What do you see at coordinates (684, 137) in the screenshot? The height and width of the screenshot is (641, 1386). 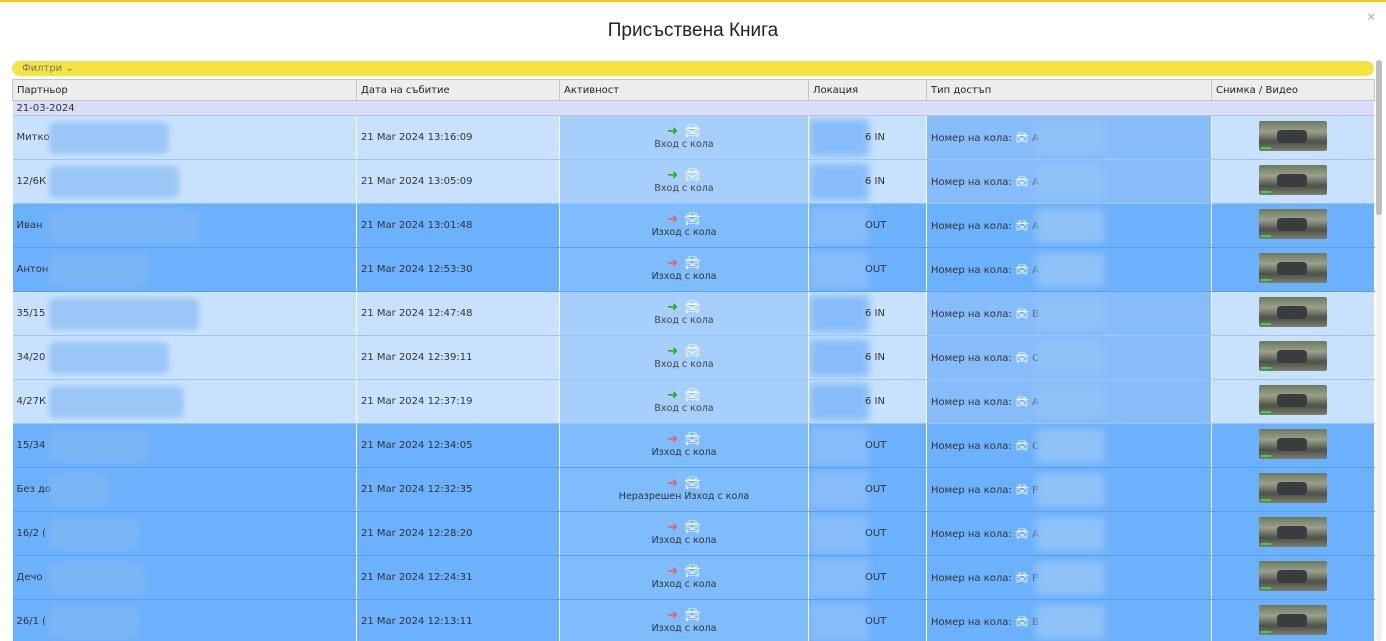 I see `activity-cell: ➜ 🚘︎ Вход с кола` at bounding box center [684, 137].